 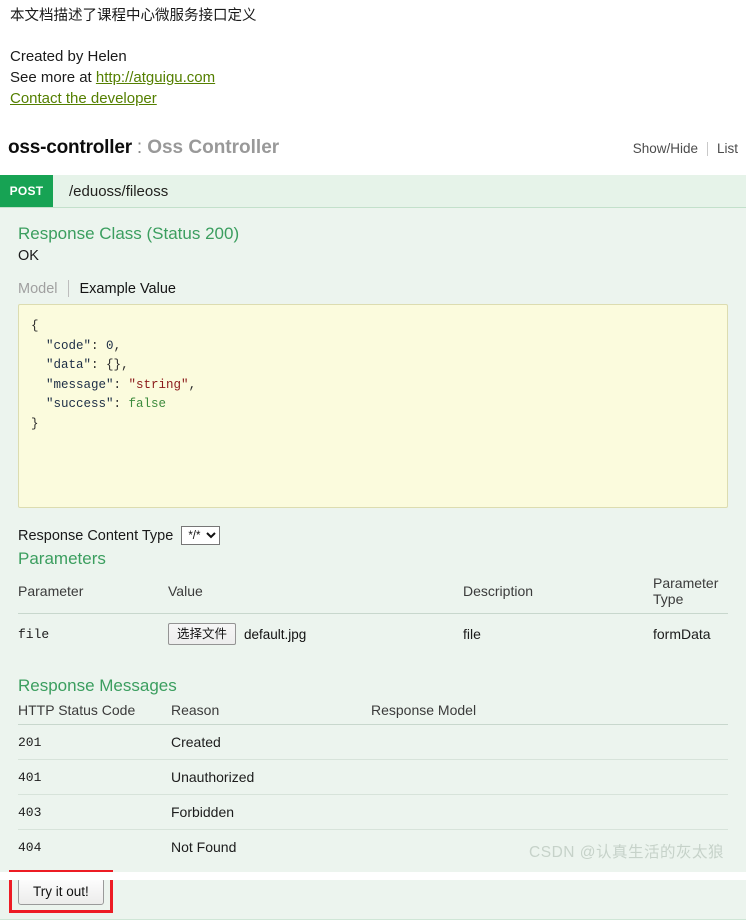 What do you see at coordinates (271, 712) in the screenshot?
I see `header-reason: Reason` at bounding box center [271, 712].